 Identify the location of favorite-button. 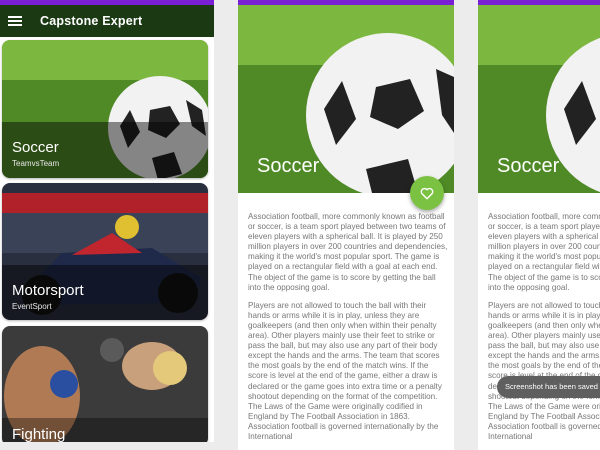
(427, 193).